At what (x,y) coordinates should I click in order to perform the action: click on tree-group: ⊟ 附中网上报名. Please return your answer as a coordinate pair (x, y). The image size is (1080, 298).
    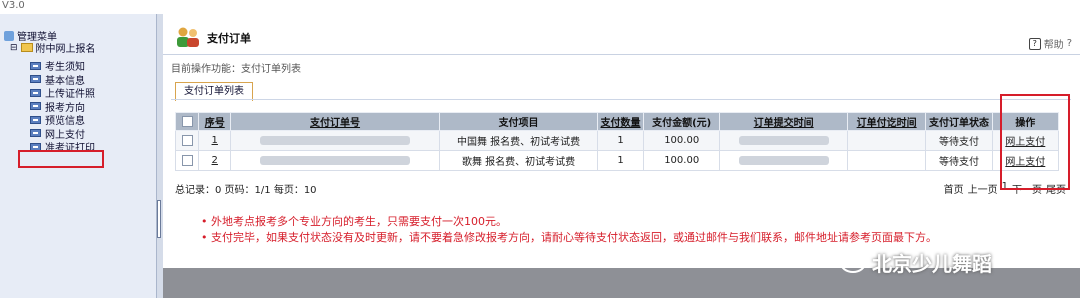
    Looking at the image, I should click on (53, 48).